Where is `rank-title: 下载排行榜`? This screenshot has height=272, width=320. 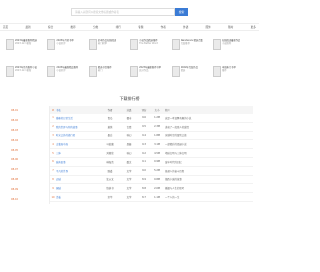 rank-title: 下载排行榜 is located at coordinates (129, 98).